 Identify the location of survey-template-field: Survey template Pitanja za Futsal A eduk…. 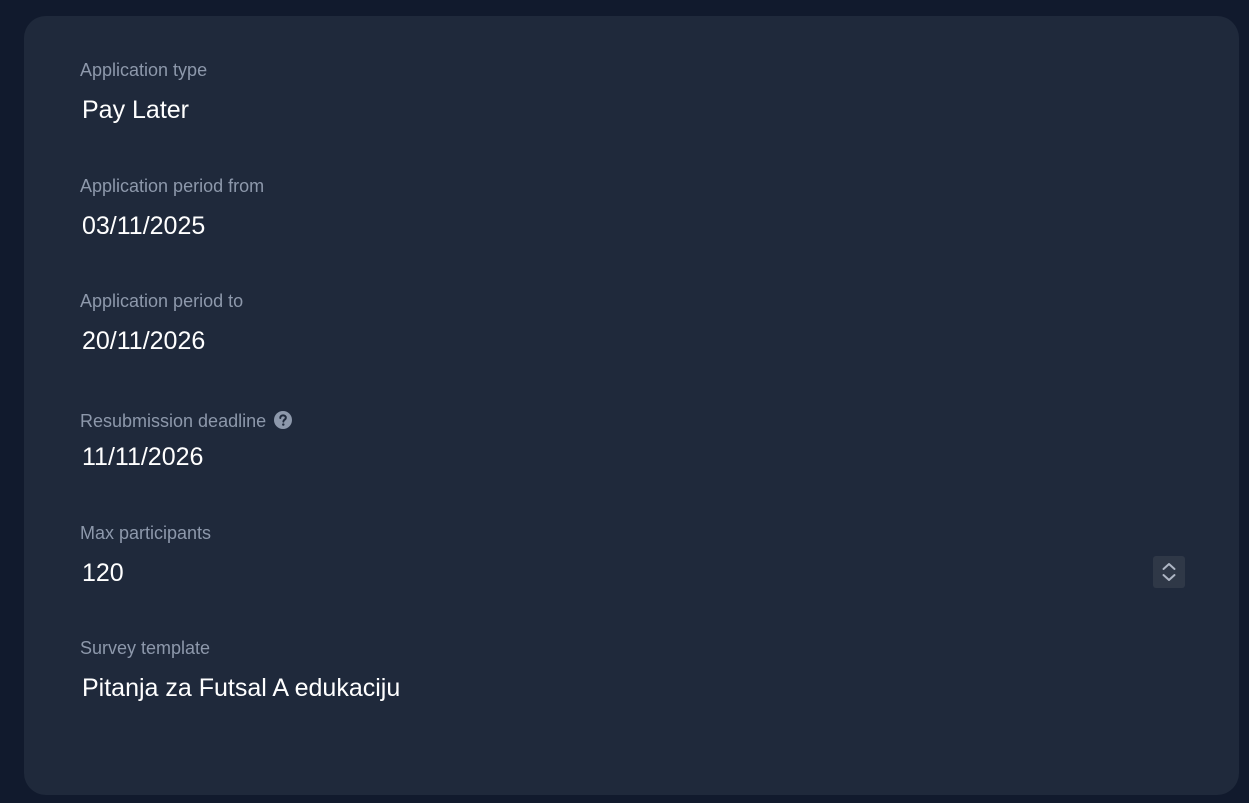
(632, 670).